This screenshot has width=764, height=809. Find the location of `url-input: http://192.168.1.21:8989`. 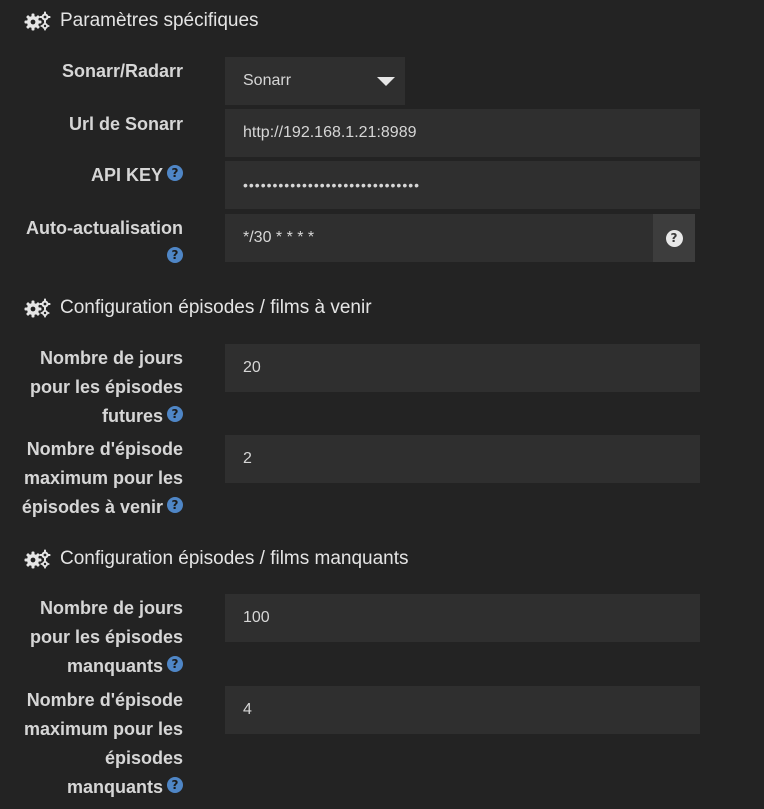

url-input: http://192.168.1.21:8989 is located at coordinates (462, 133).